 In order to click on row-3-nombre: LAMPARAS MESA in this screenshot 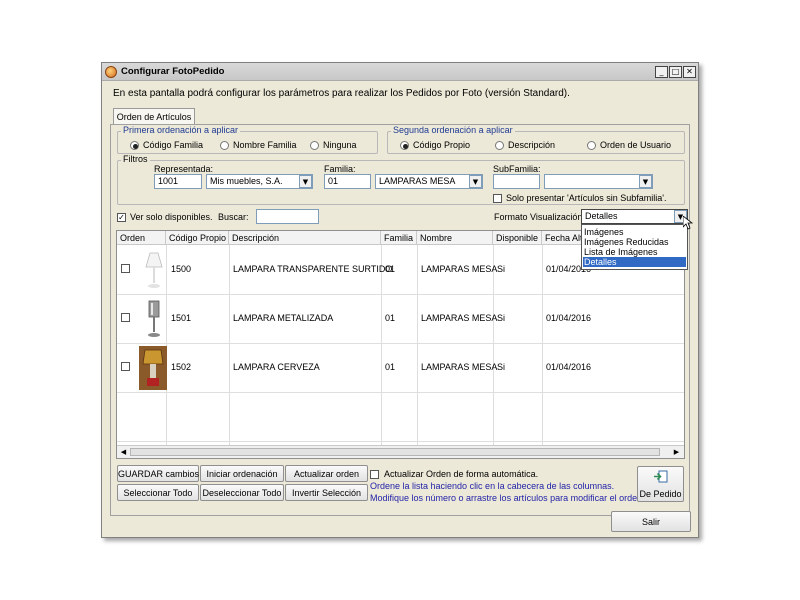, I will do `click(459, 367)`.